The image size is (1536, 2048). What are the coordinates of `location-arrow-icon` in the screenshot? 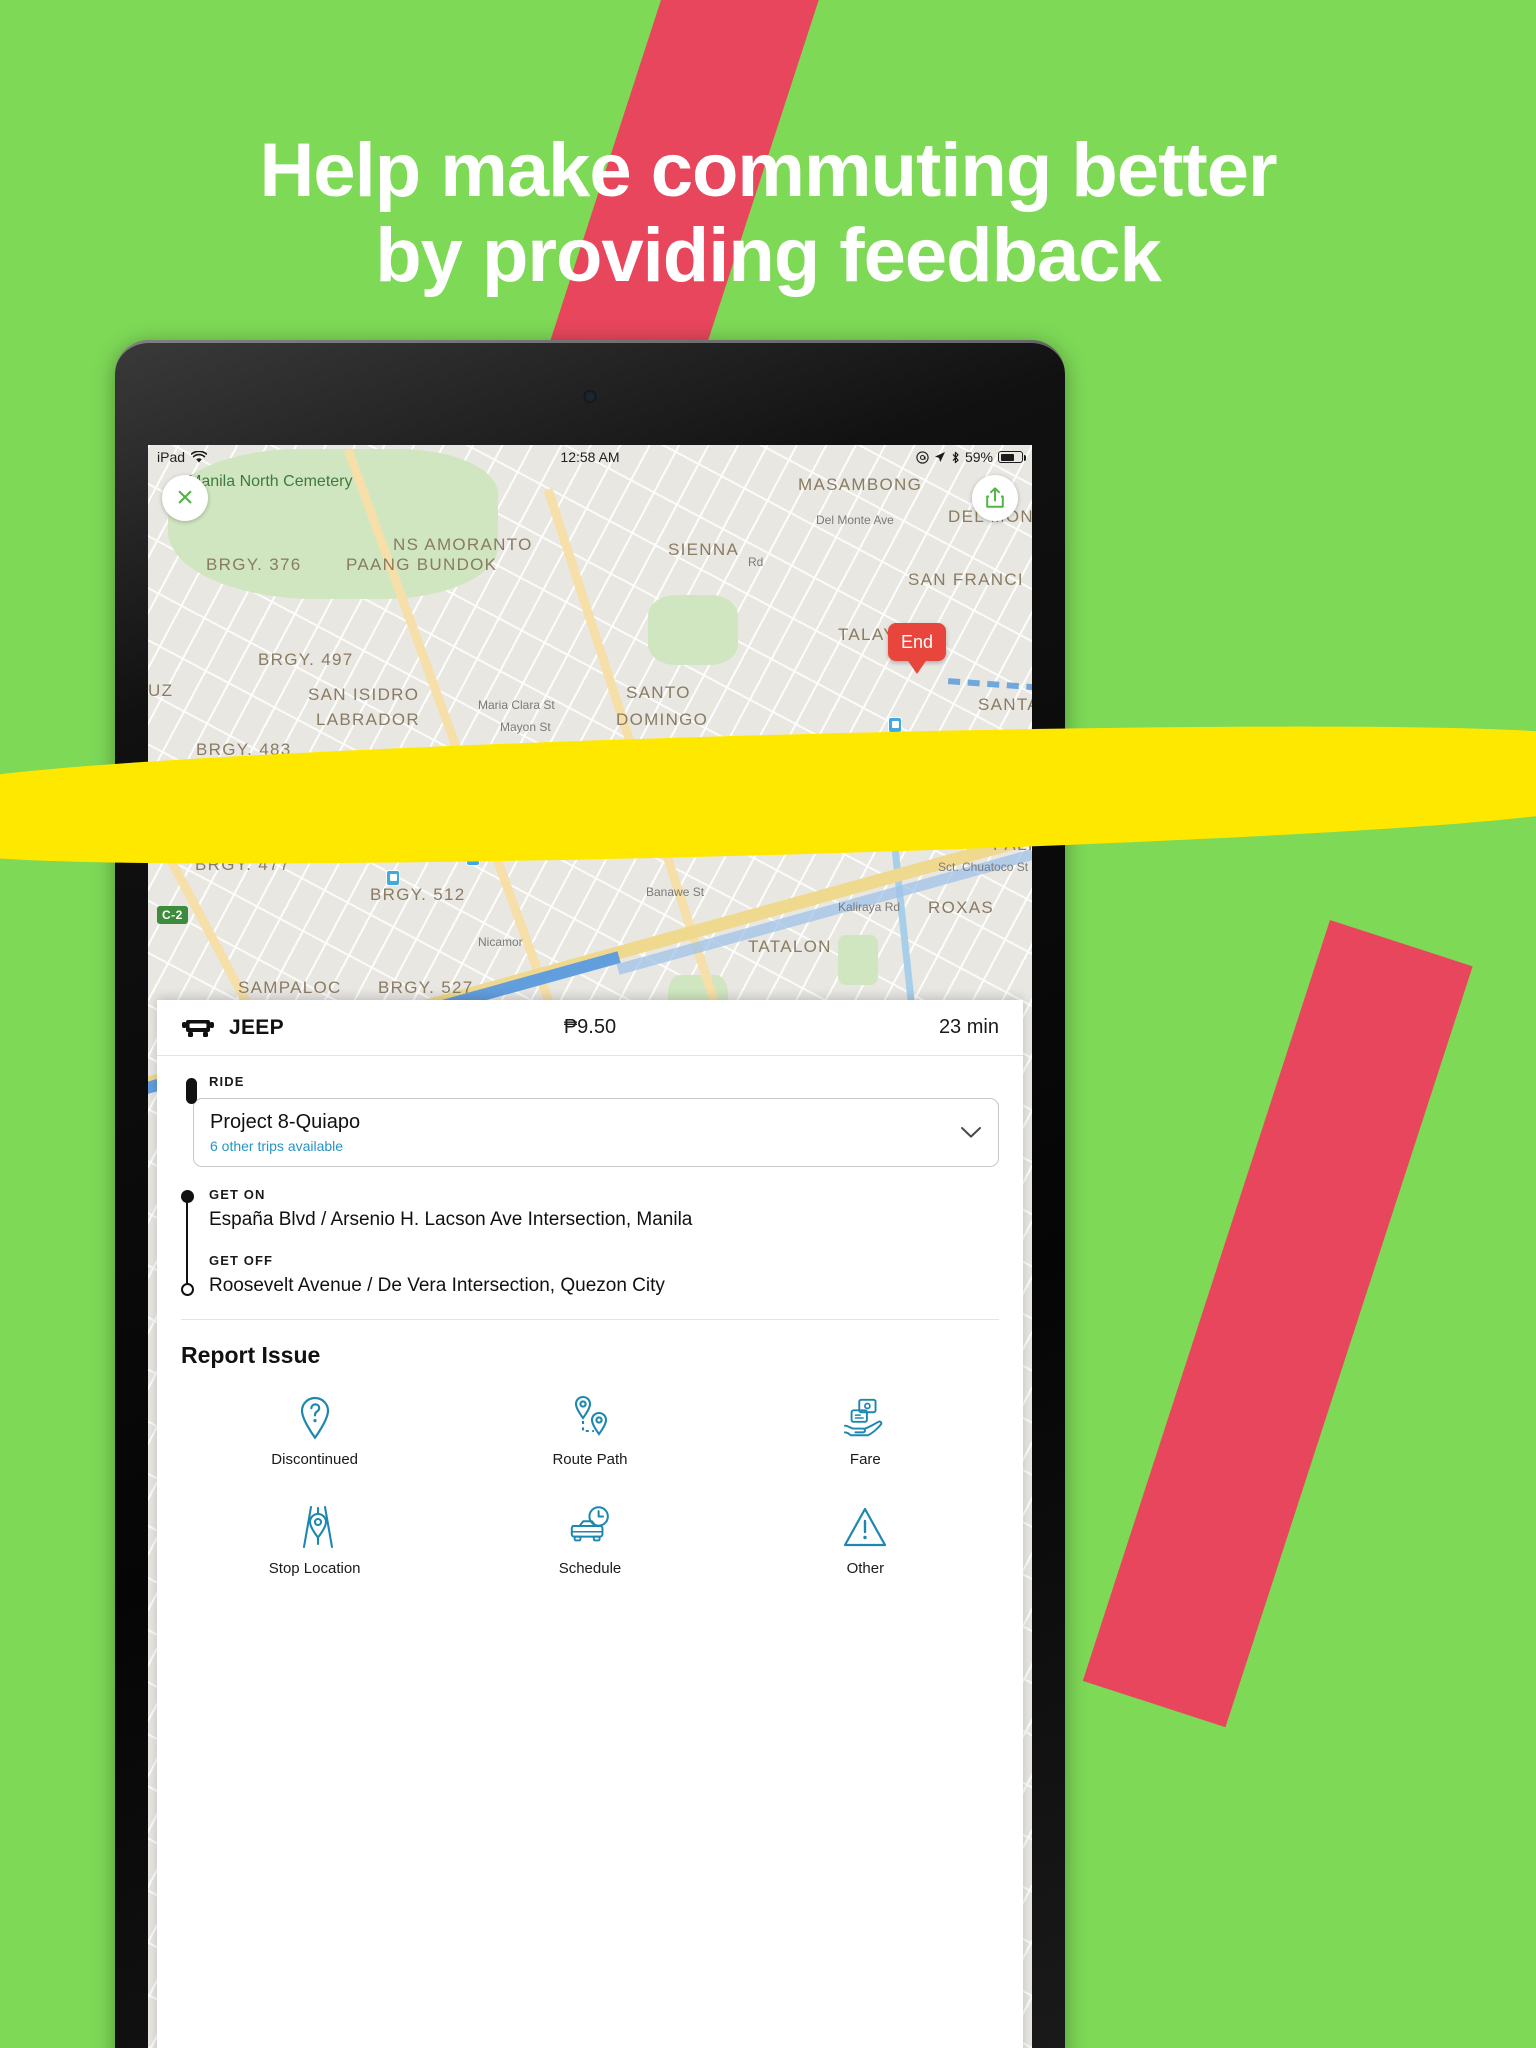 It's located at (939, 456).